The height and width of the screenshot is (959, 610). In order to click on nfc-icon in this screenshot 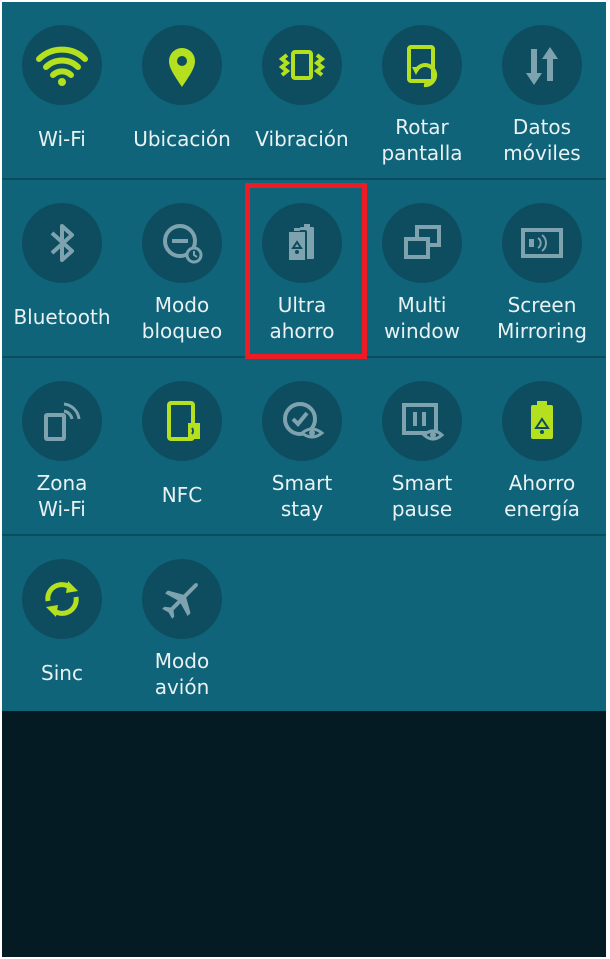, I will do `click(183, 421)`.